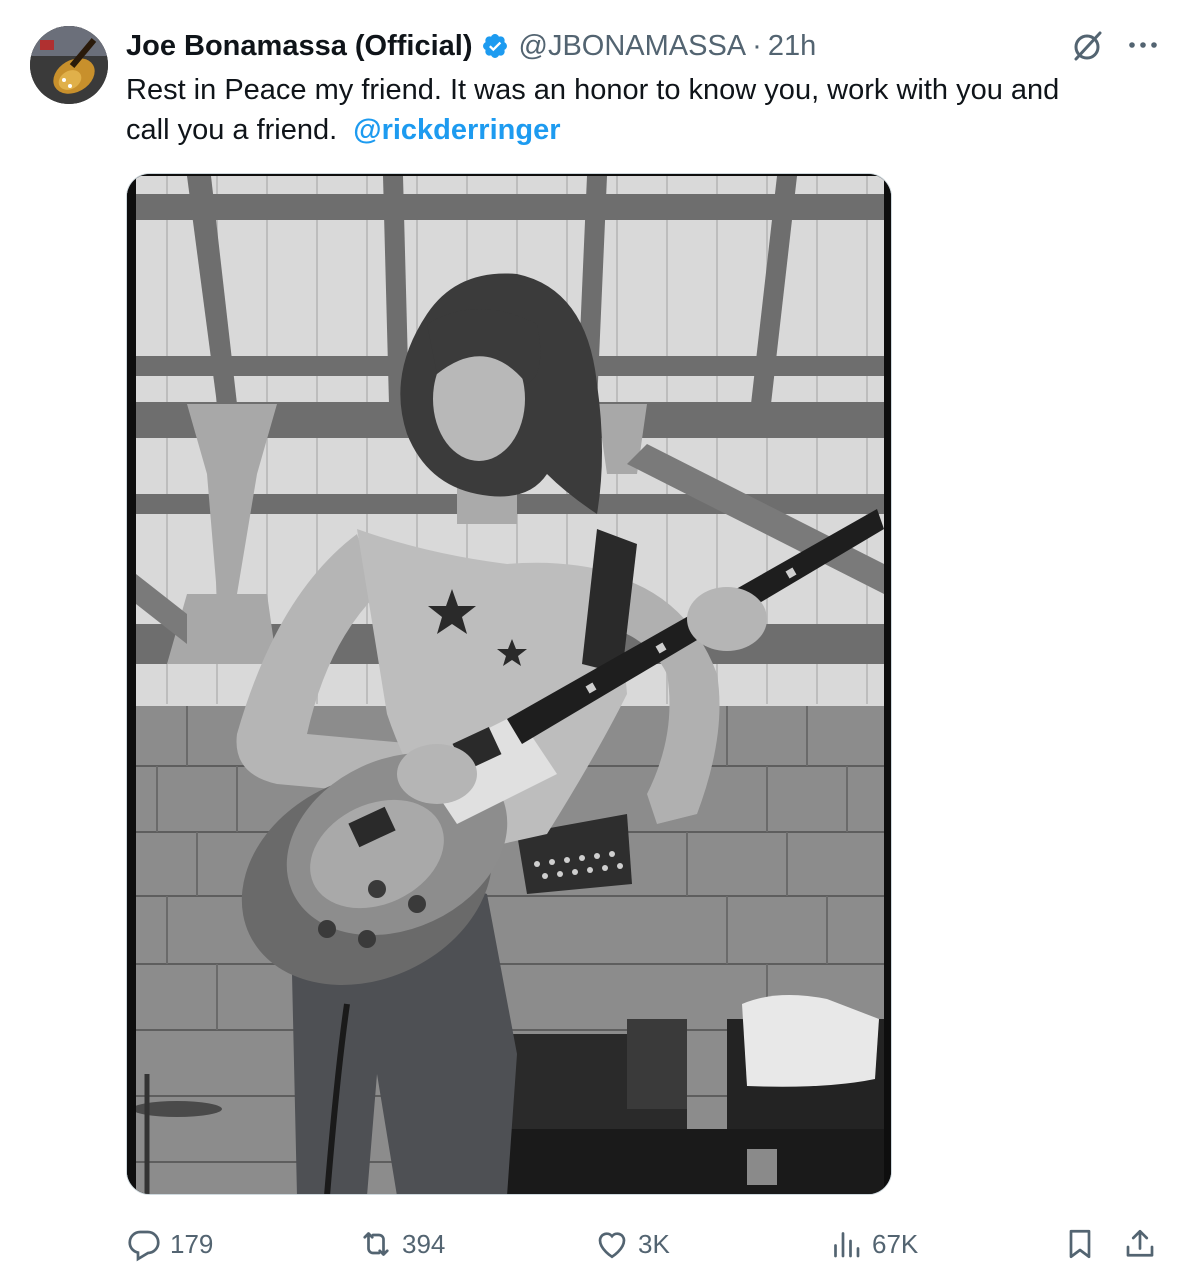 This screenshot has width=1190, height=1280. I want to click on views-count: 67K, so click(895, 1243).